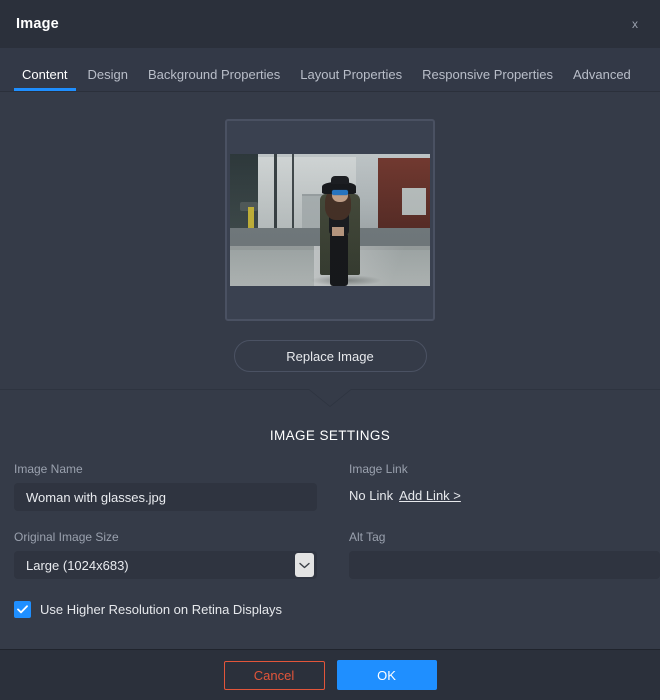 The width and height of the screenshot is (660, 700). What do you see at coordinates (330, 397) in the screenshot?
I see `section-notch-icon` at bounding box center [330, 397].